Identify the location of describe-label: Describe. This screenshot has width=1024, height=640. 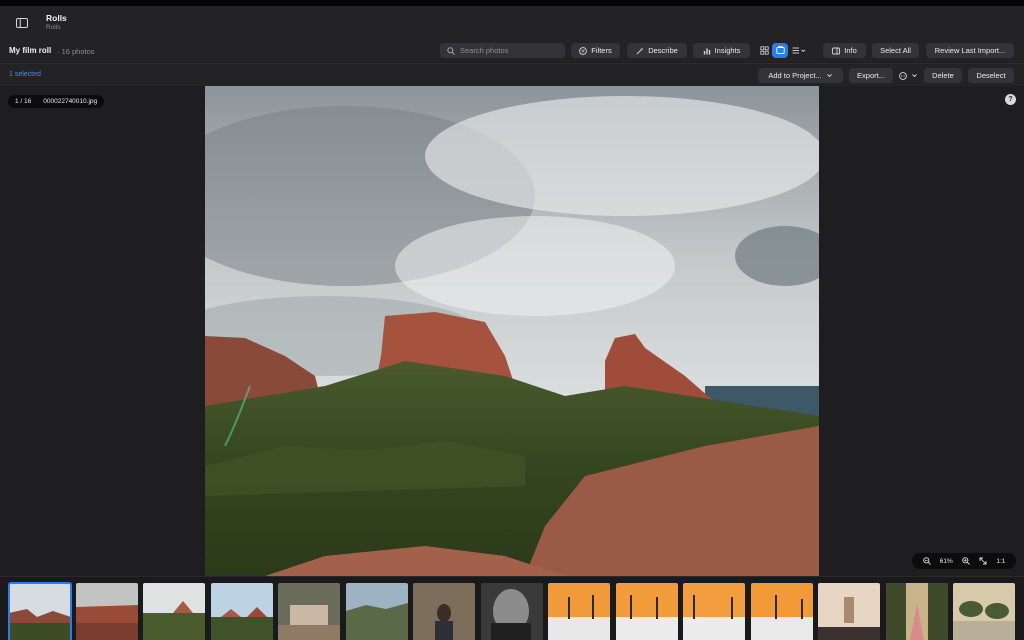
(663, 50).